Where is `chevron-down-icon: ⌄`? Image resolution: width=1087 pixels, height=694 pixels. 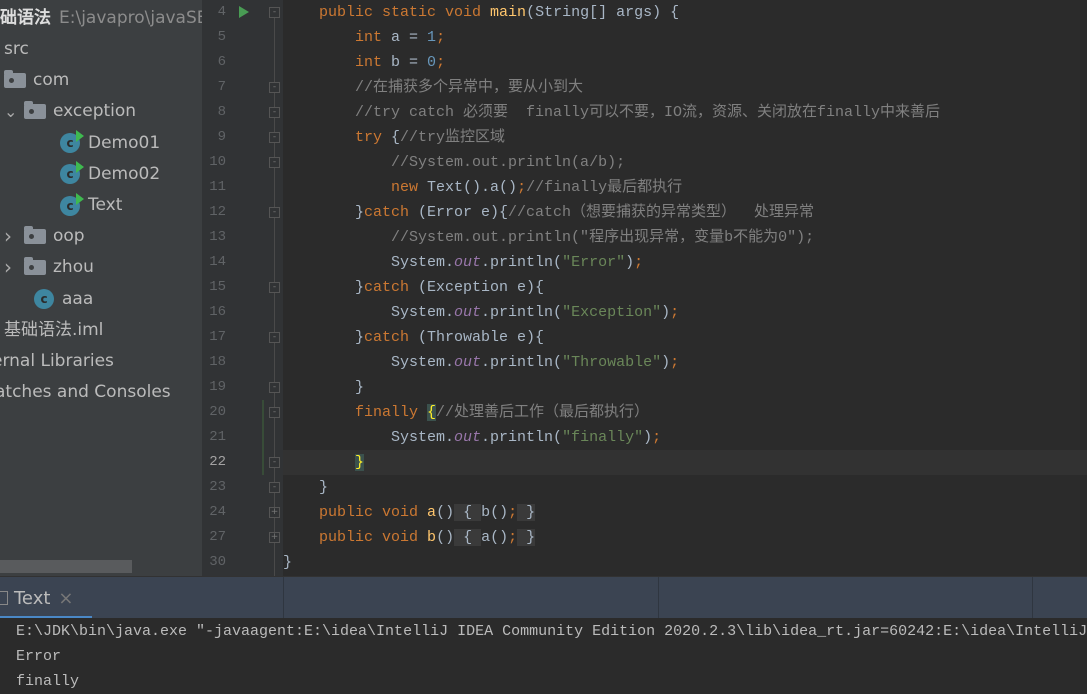 chevron-down-icon: ⌄ is located at coordinates (11, 111).